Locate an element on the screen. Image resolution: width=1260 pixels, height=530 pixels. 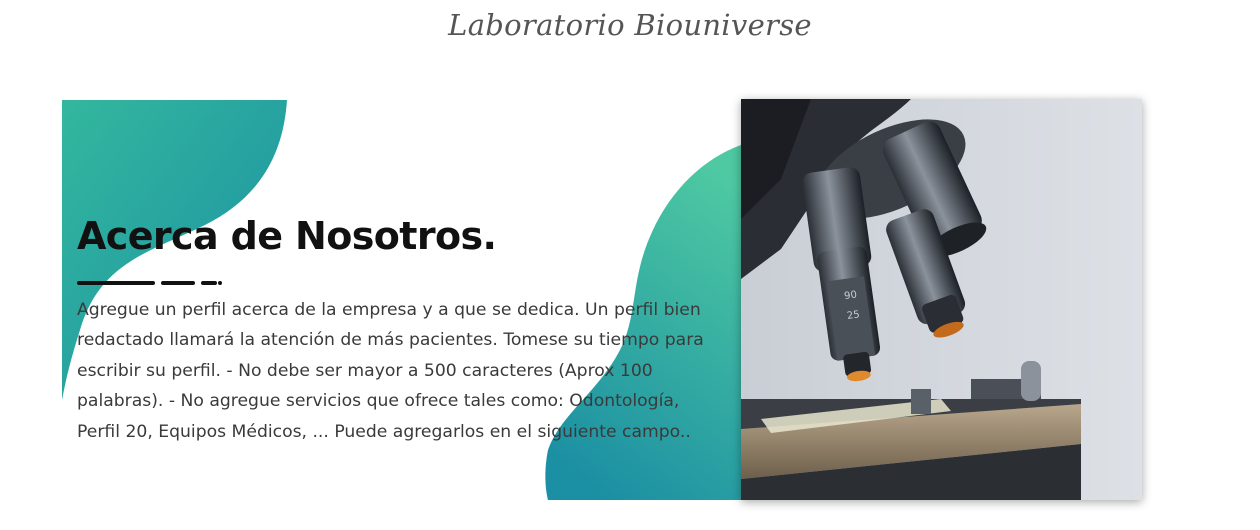
svg-text: 25 is located at coordinates (853, 315).